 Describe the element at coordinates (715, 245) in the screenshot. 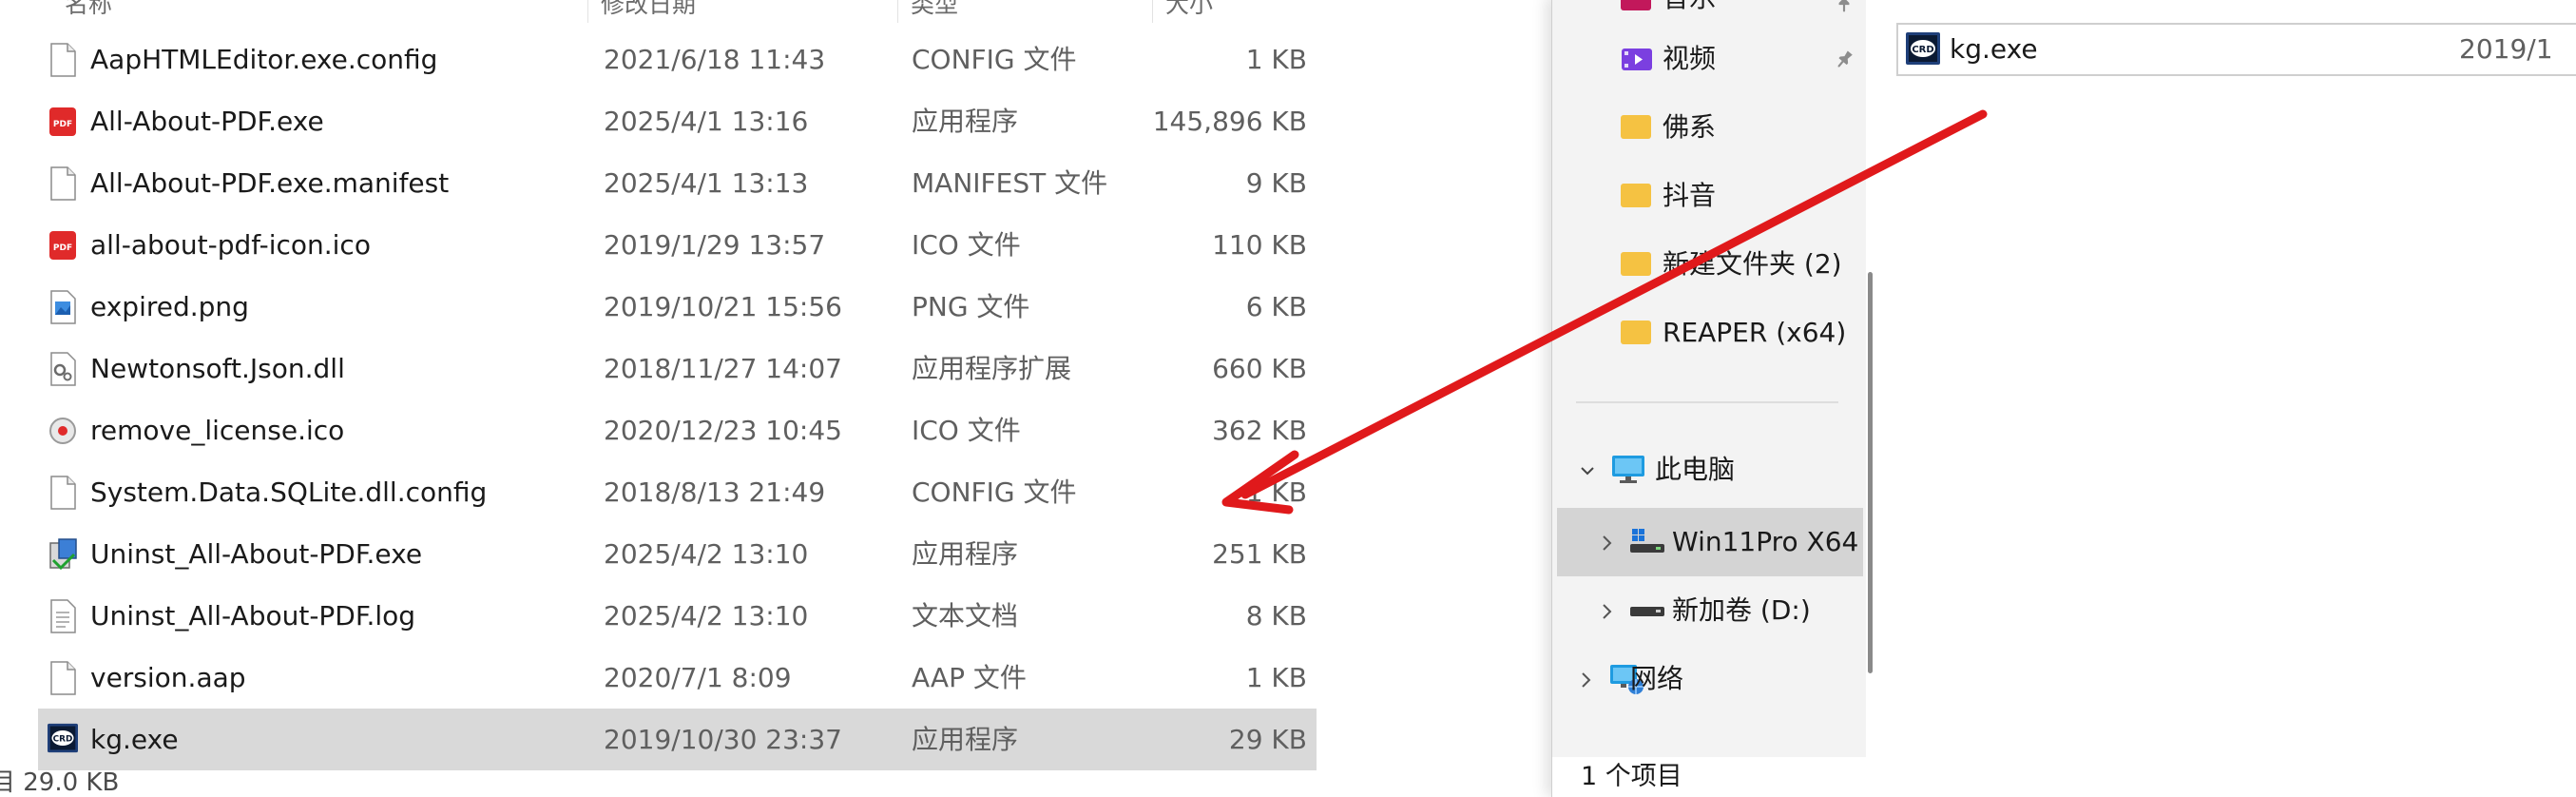

I see `file-date: 2019/1/29 13:57` at that location.